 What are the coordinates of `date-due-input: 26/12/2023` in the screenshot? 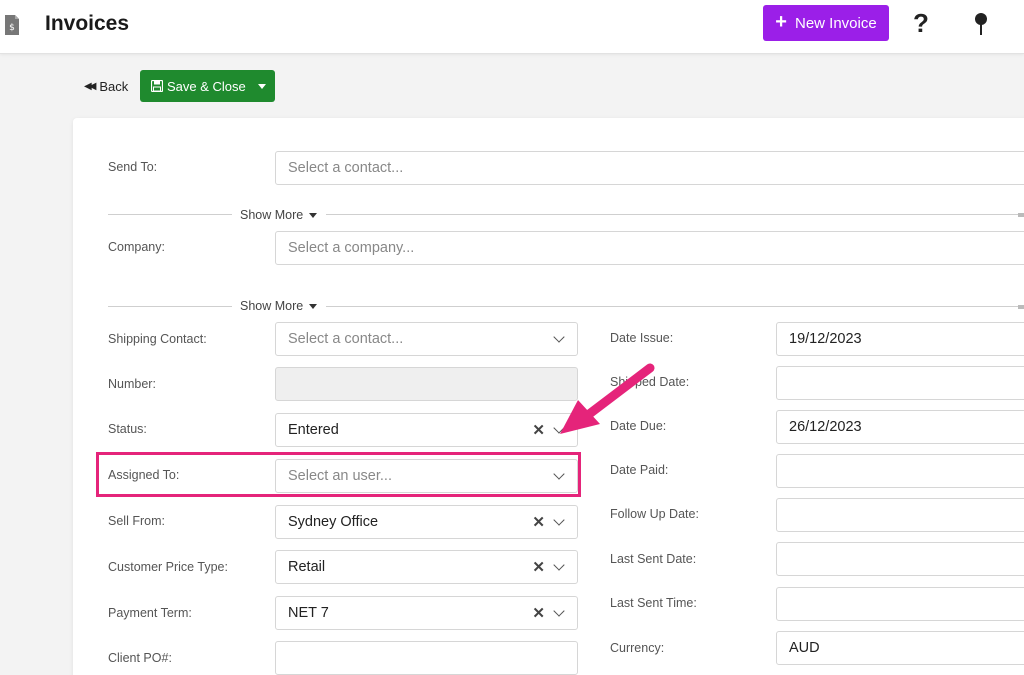 It's located at (900, 427).